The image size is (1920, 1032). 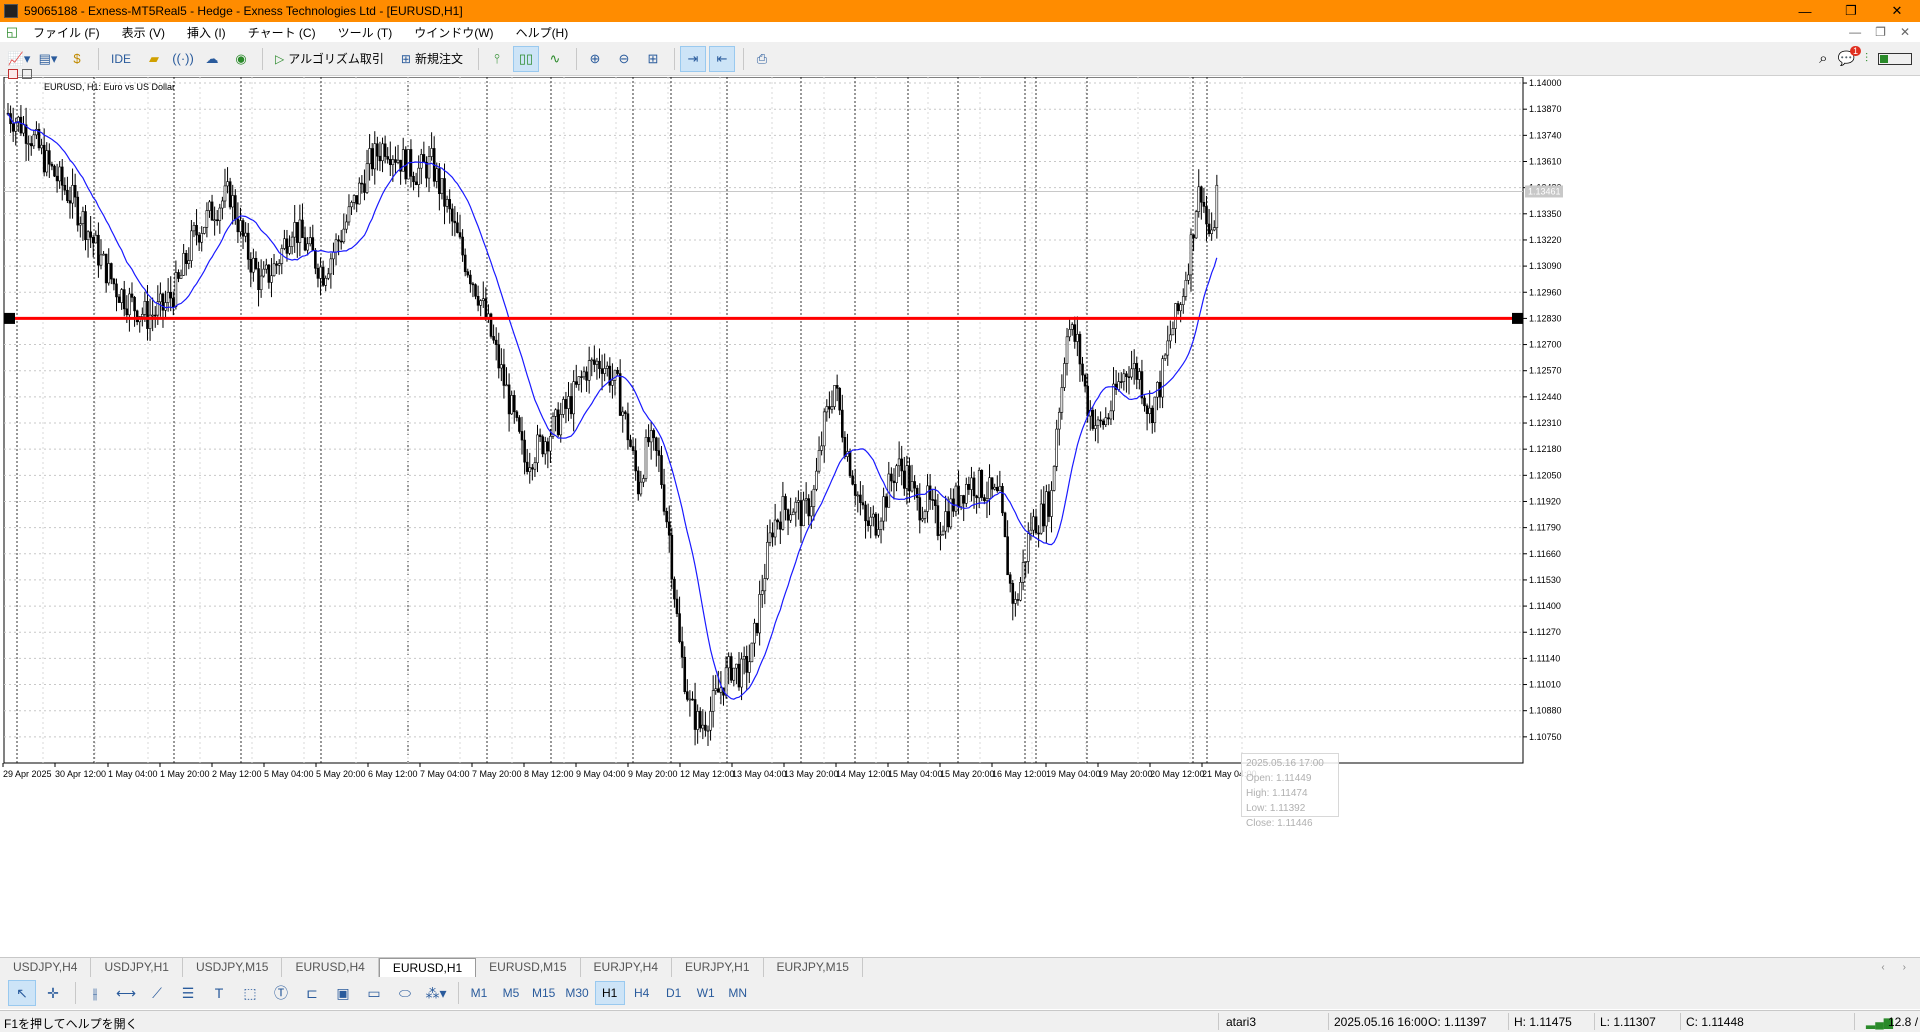 What do you see at coordinates (250, 993) in the screenshot?
I see `rectangle-icon: ⬚` at bounding box center [250, 993].